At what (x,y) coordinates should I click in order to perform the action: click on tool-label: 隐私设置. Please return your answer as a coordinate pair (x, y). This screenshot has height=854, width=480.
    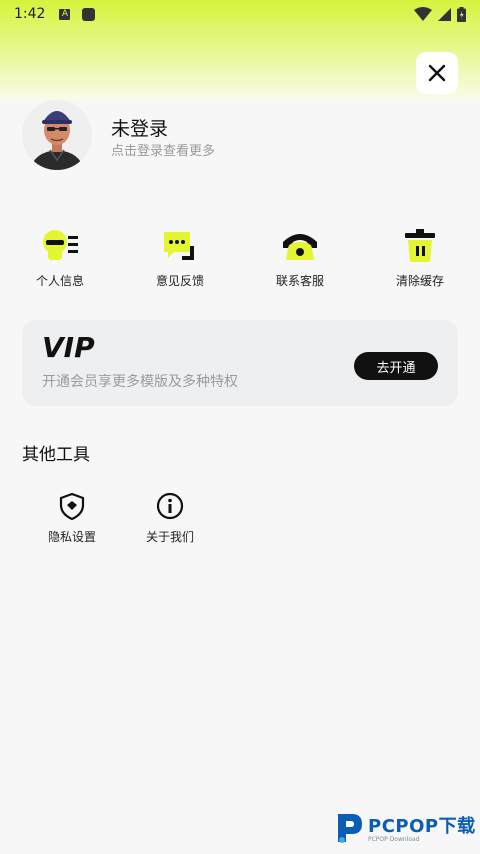
    Looking at the image, I should click on (71, 537).